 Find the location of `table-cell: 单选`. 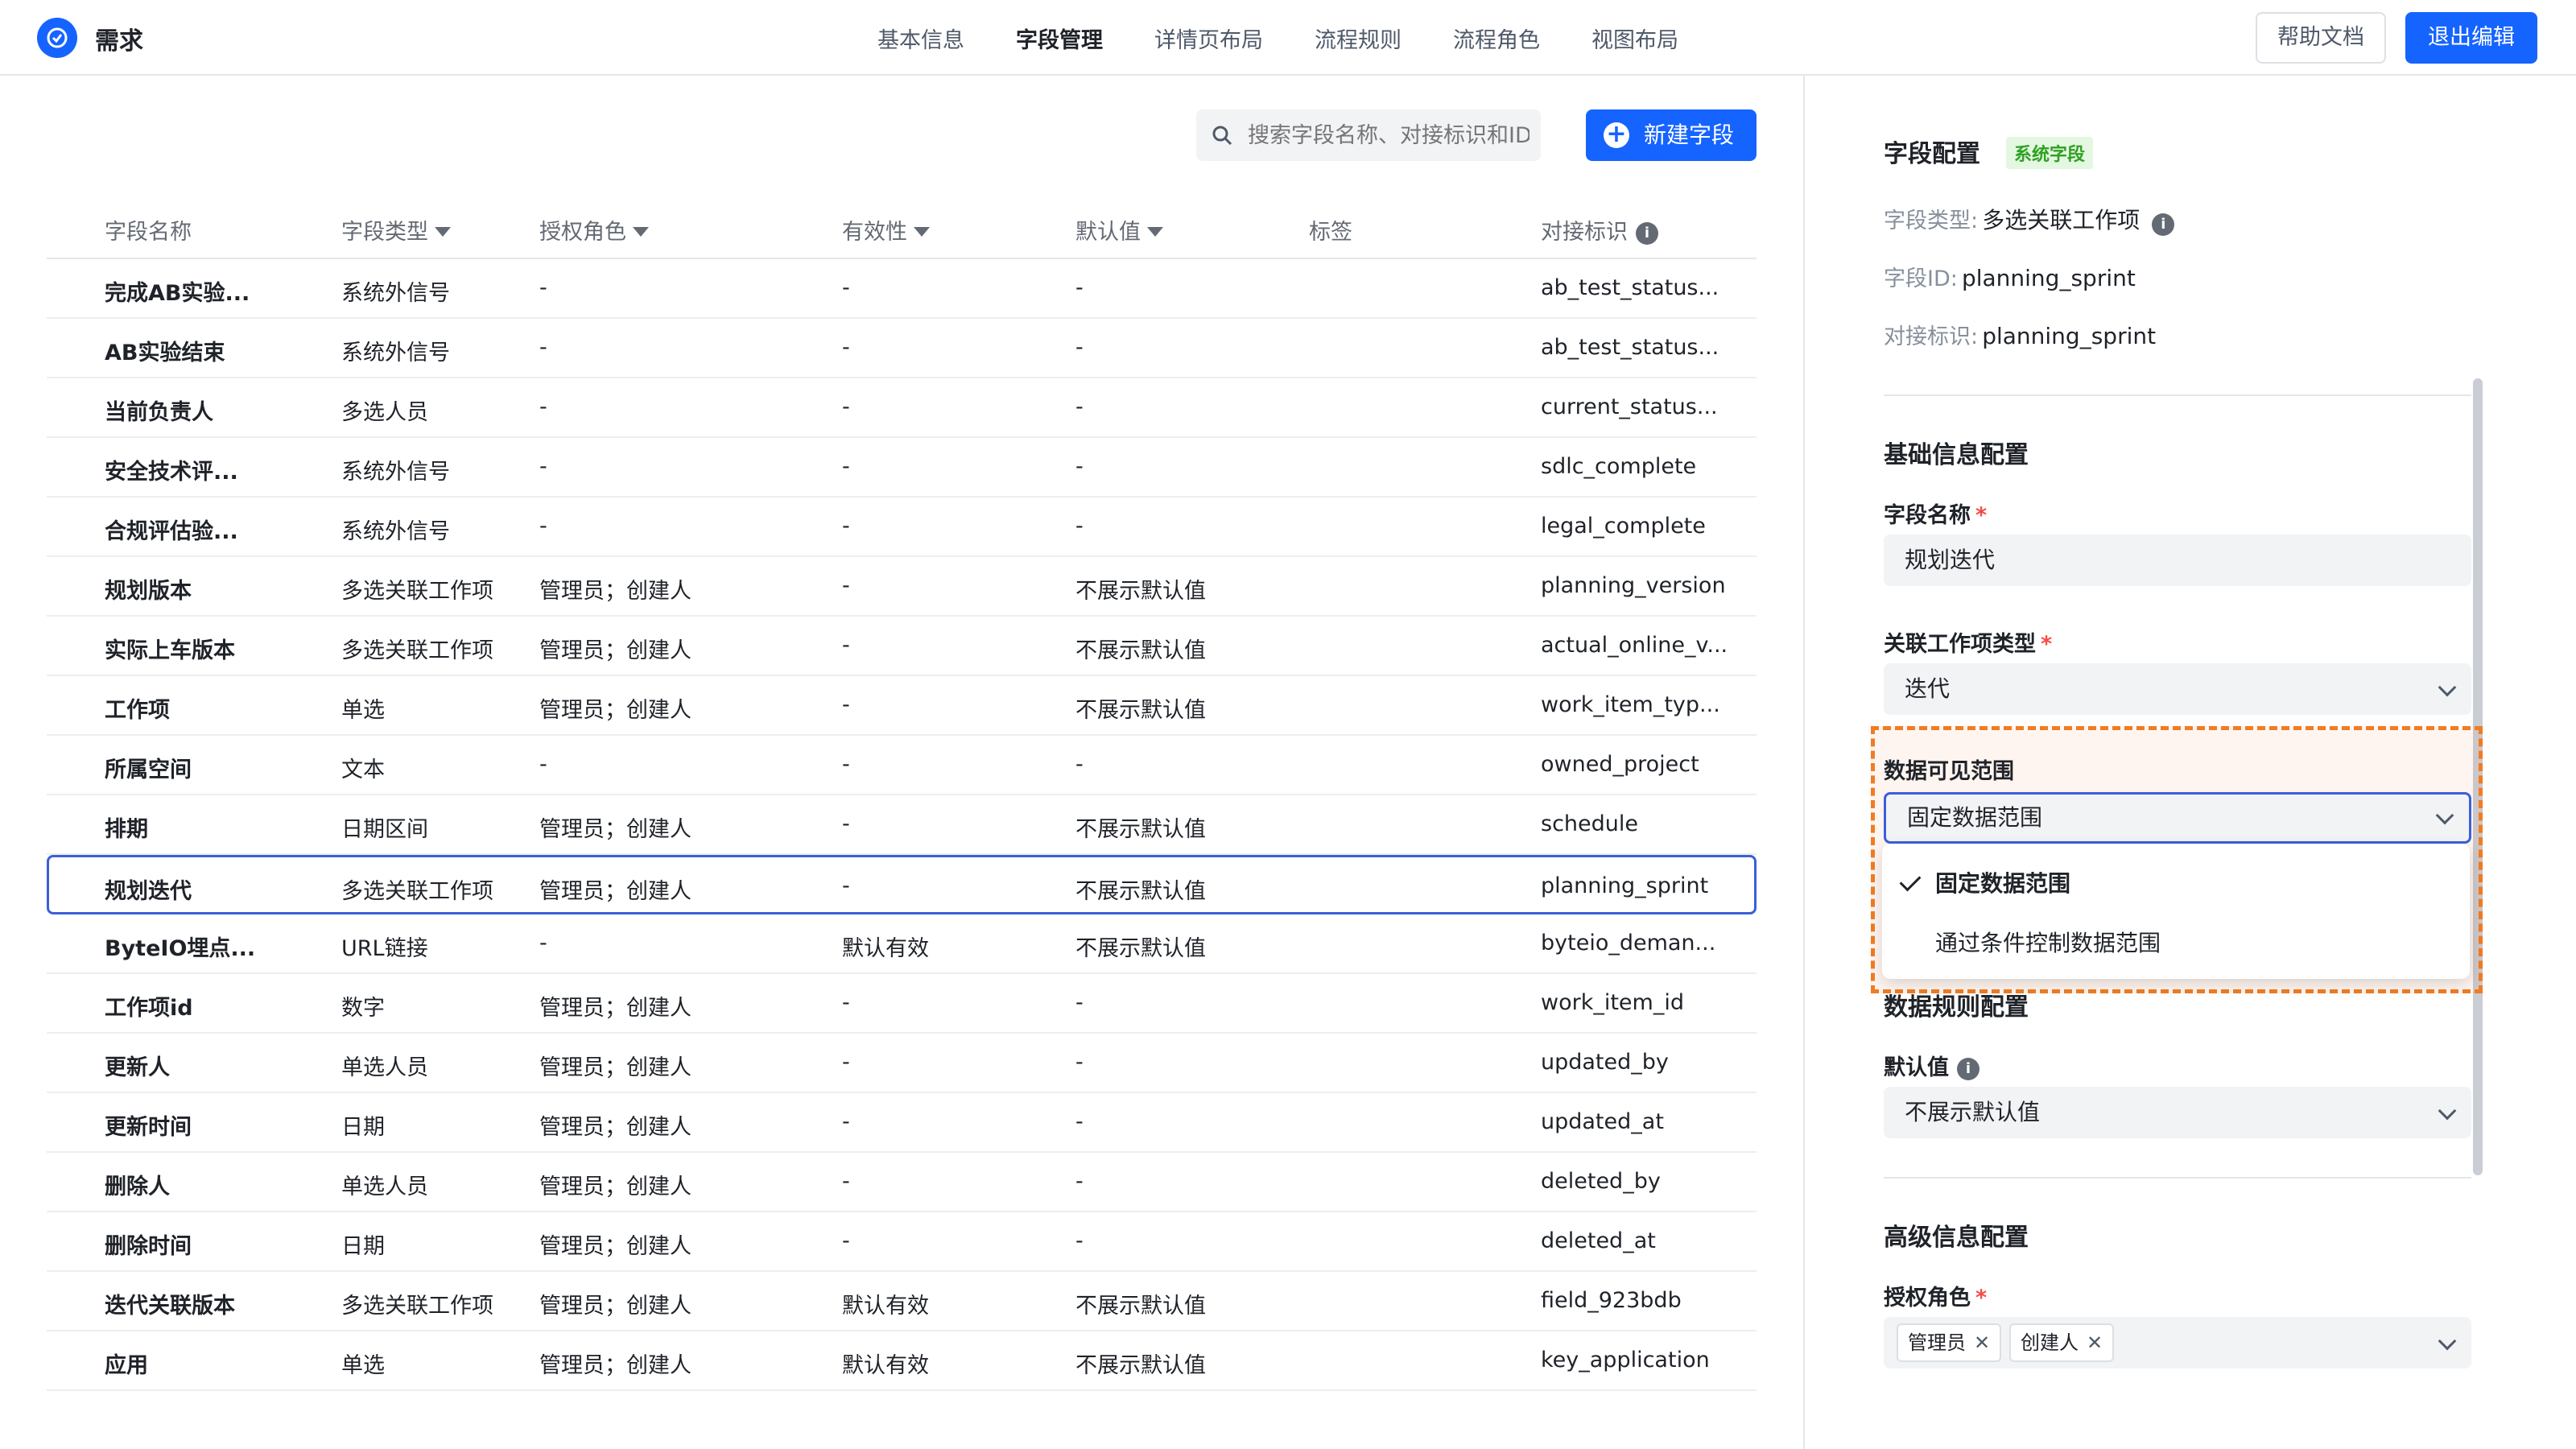

table-cell: 单选 is located at coordinates (363, 710).